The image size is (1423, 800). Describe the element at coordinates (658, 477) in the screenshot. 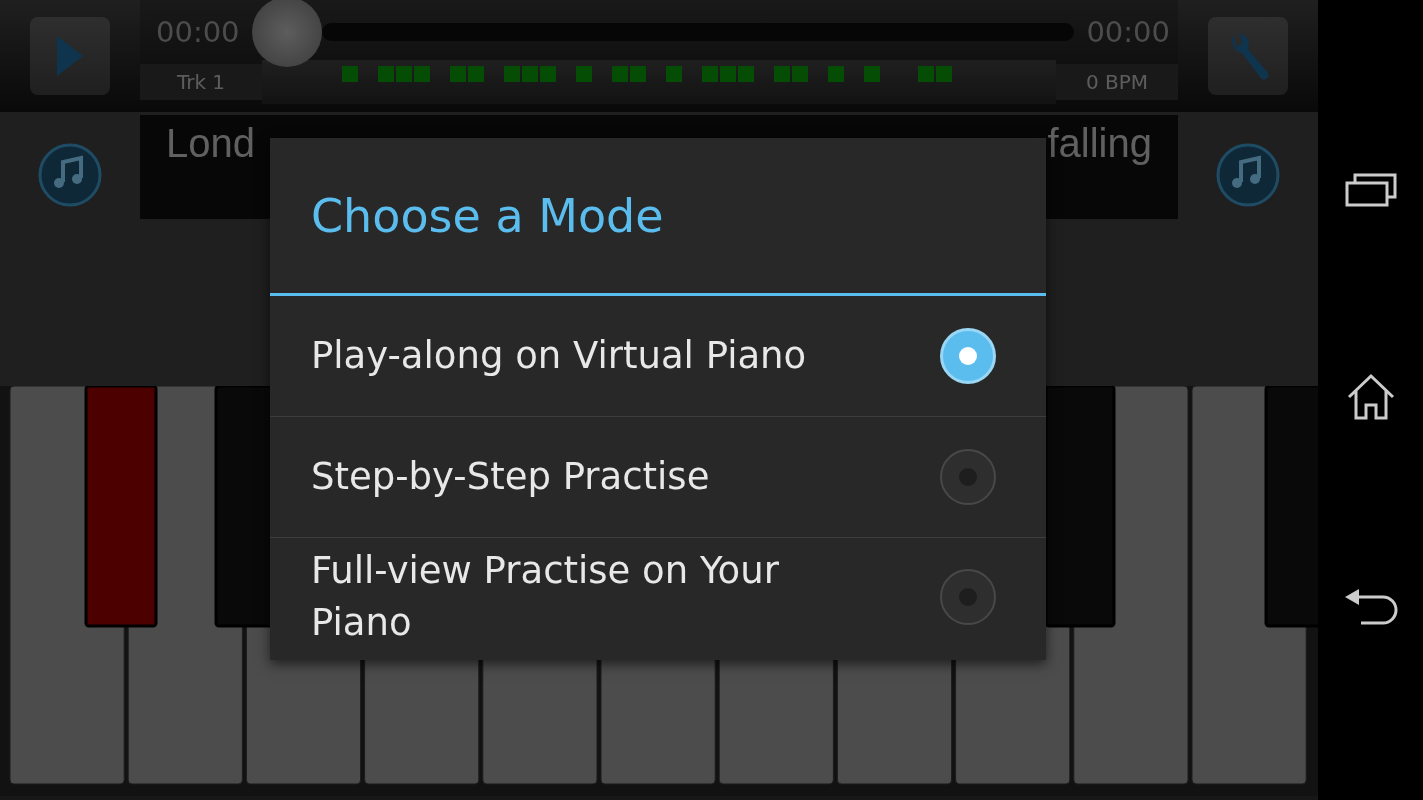

I see `mode-option: Step-by-Step Practise` at that location.